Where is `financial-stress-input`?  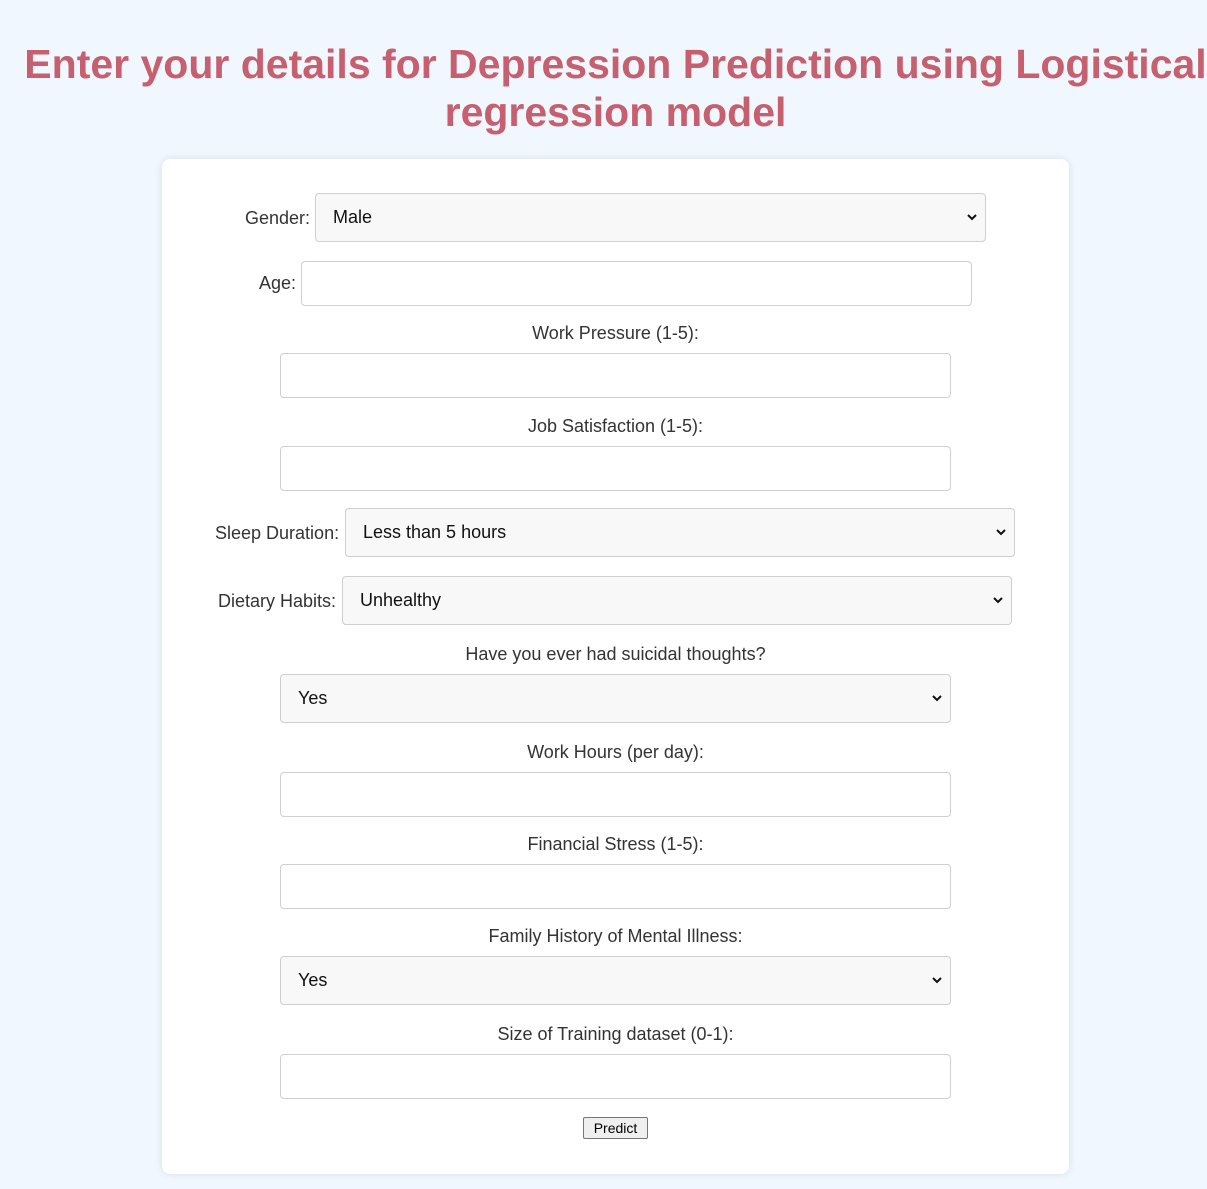 financial-stress-input is located at coordinates (615, 886).